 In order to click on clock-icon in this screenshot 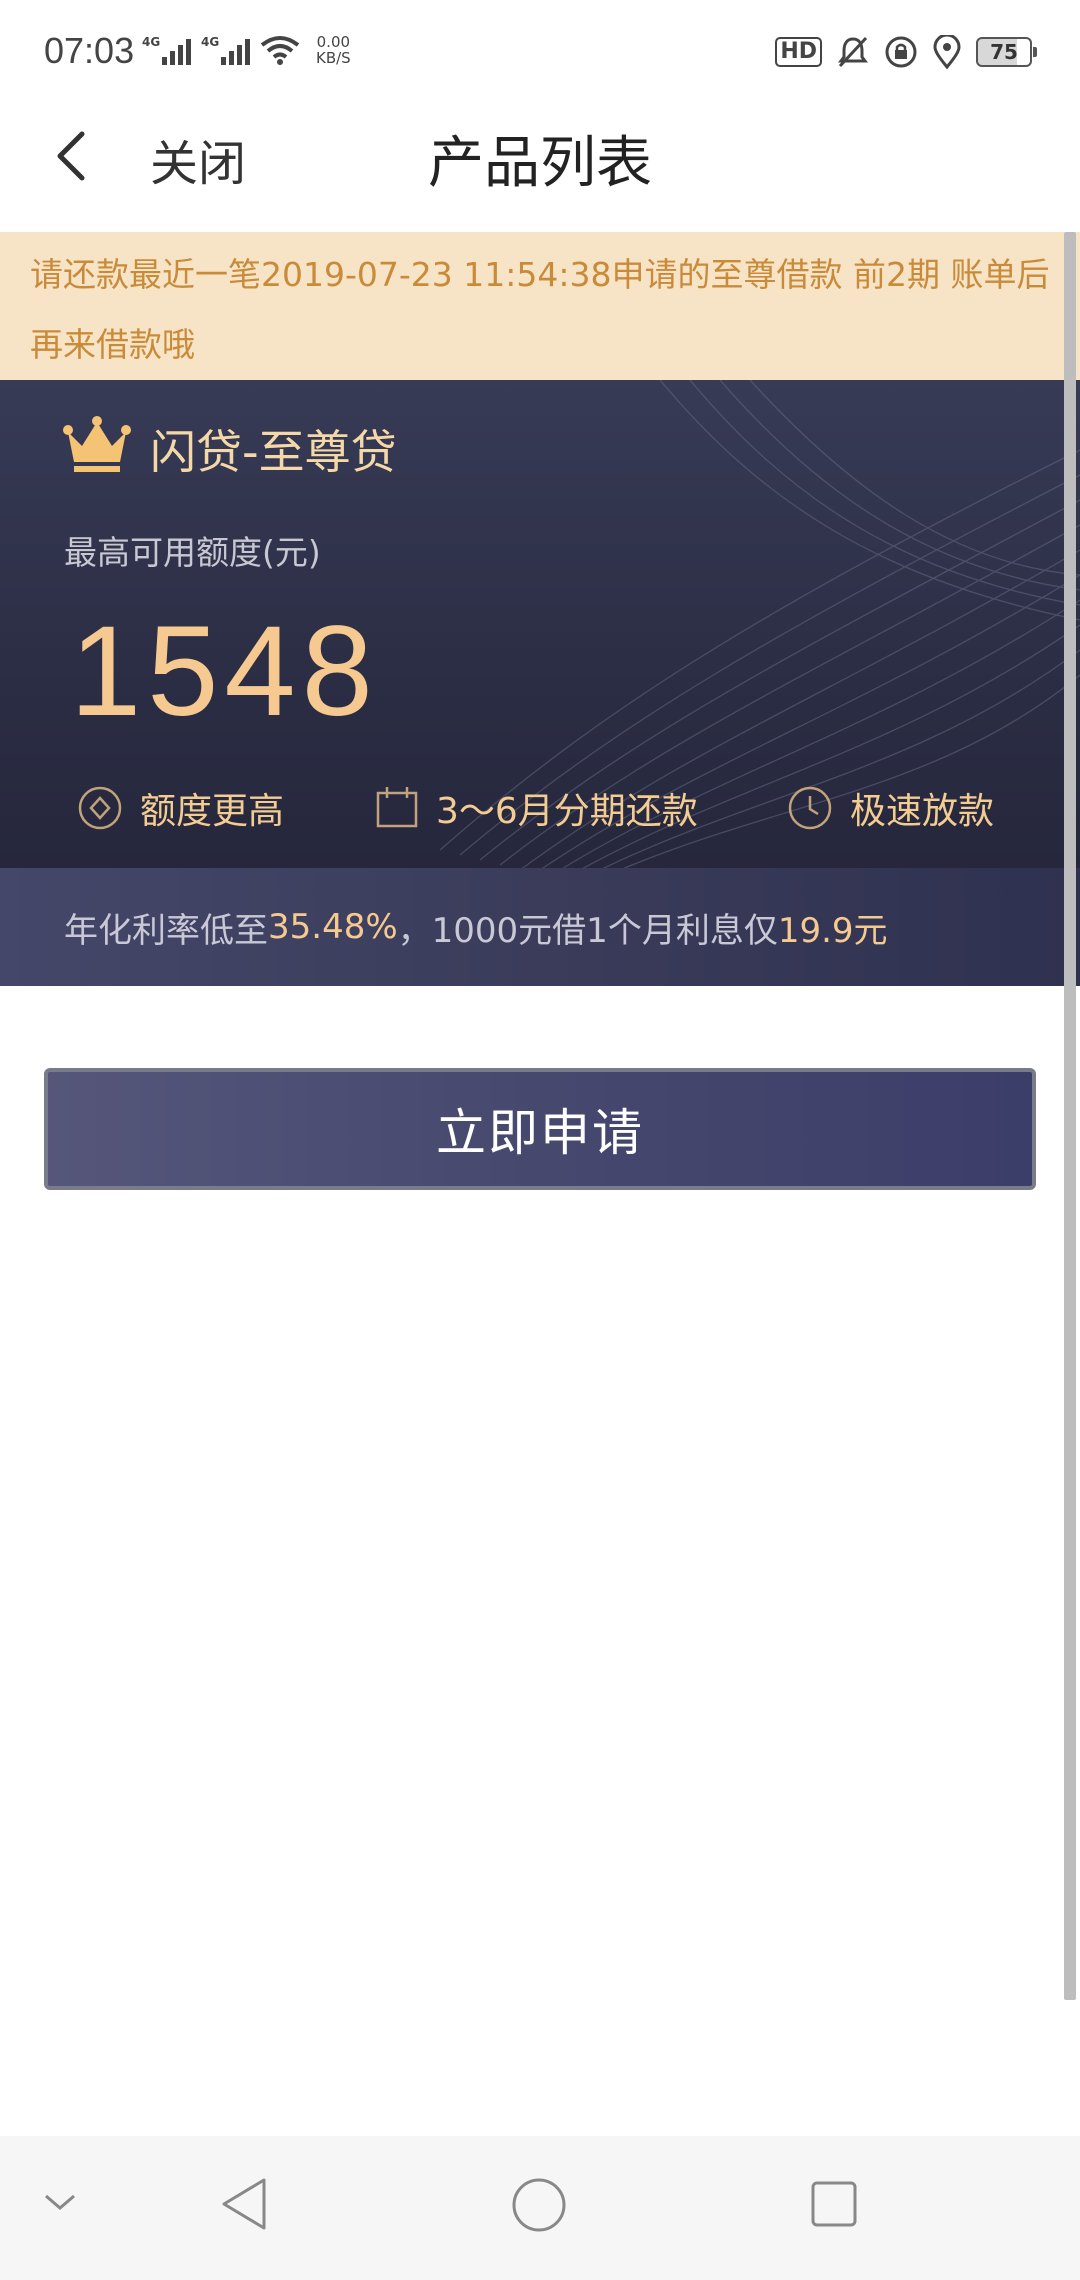, I will do `click(810, 808)`.